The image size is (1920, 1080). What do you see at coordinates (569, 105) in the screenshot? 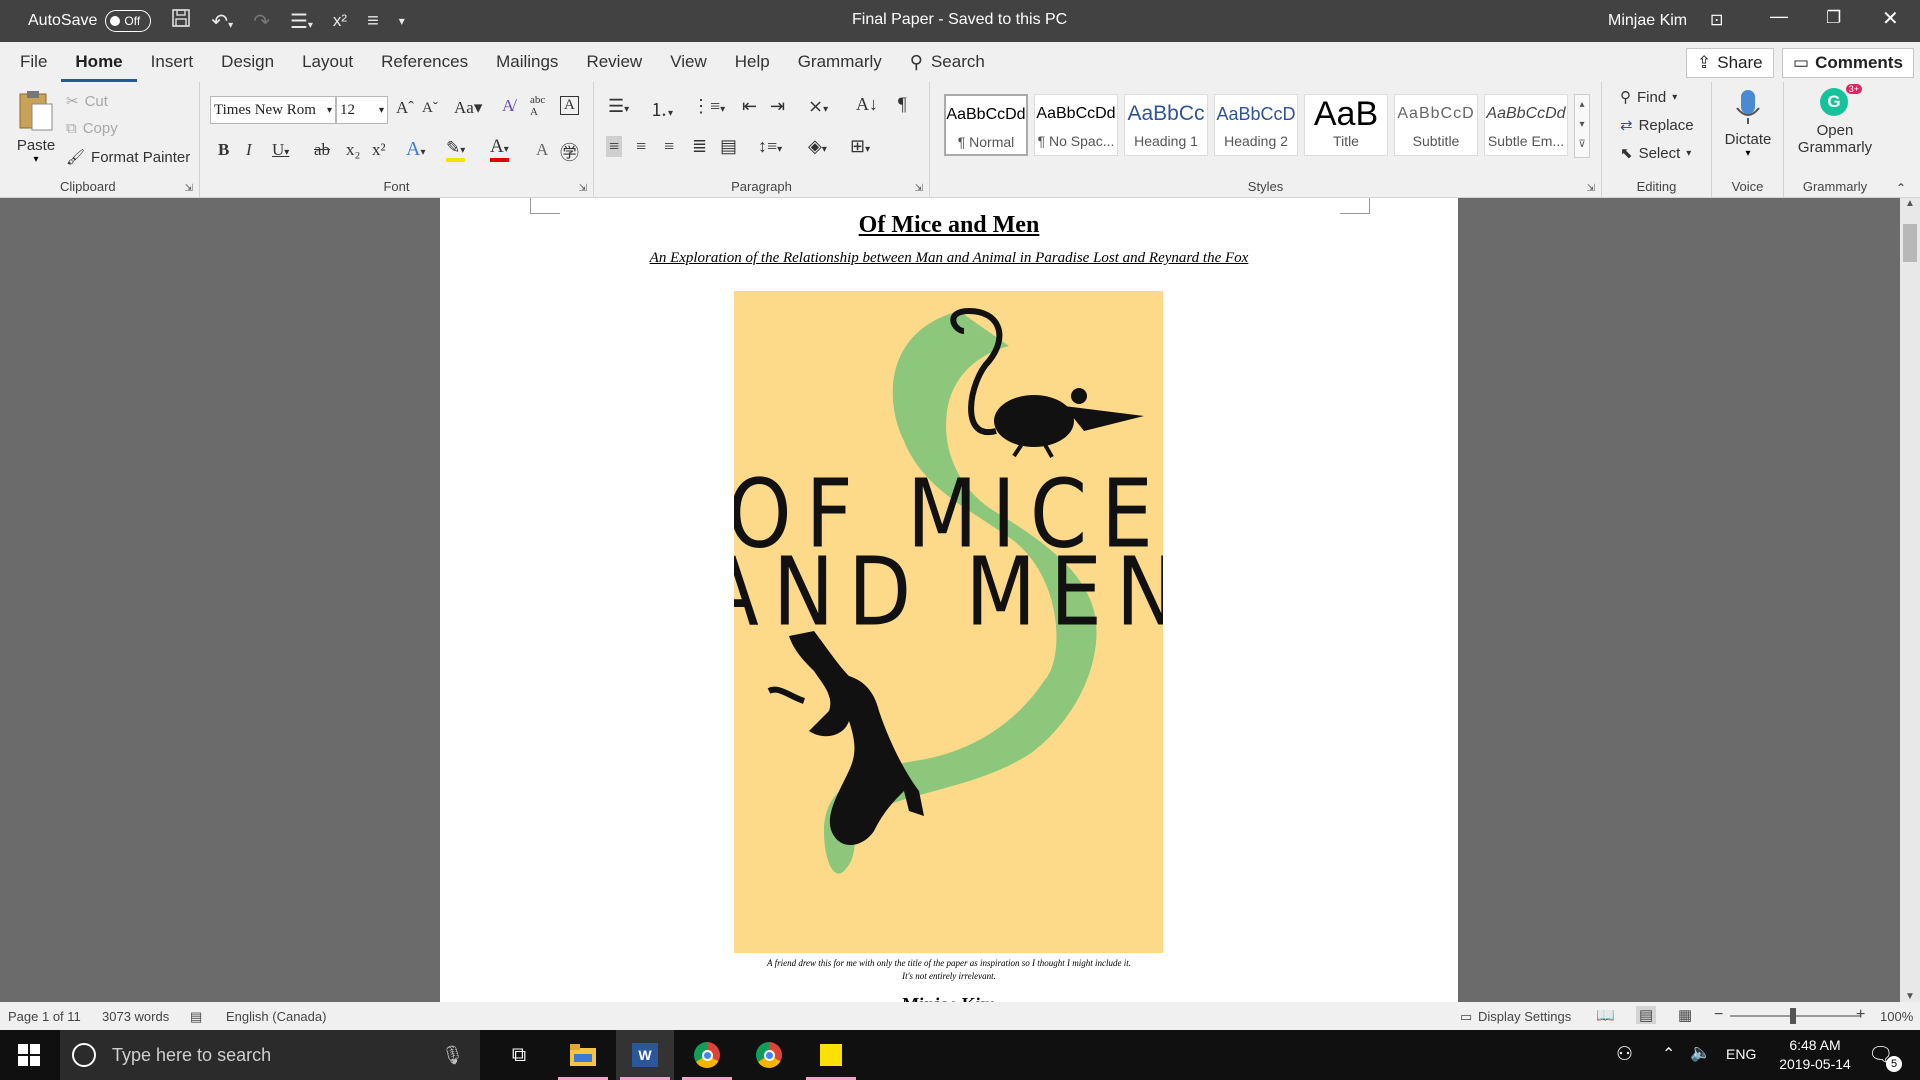
I see `character-border-icon: A` at bounding box center [569, 105].